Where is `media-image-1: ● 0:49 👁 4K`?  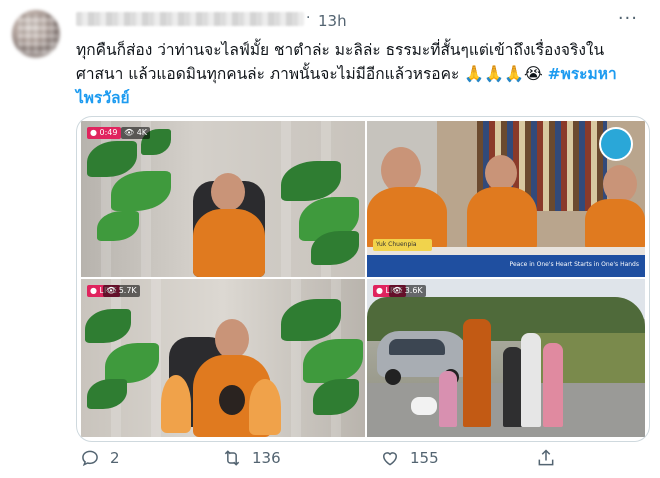
media-image-1: ● 0:49 👁 4K is located at coordinates (223, 199).